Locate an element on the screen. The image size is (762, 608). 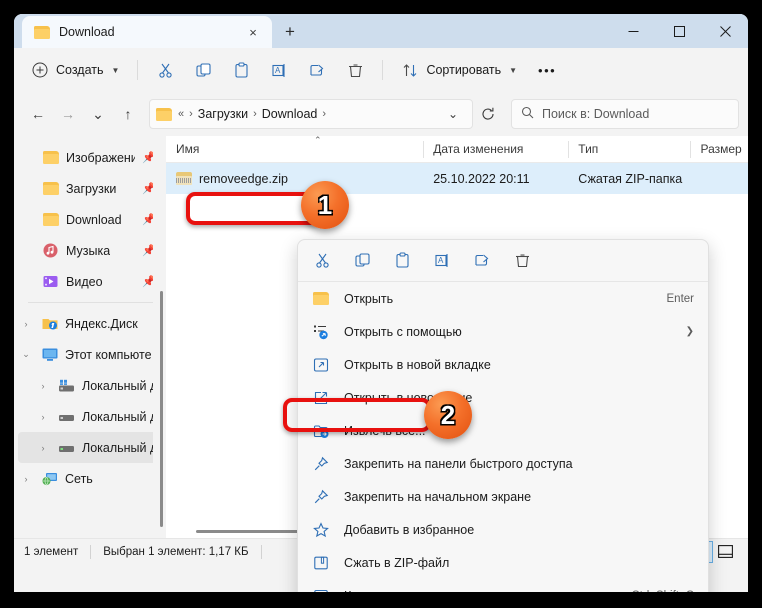
rename-button: A is located at coordinates (279, 70).